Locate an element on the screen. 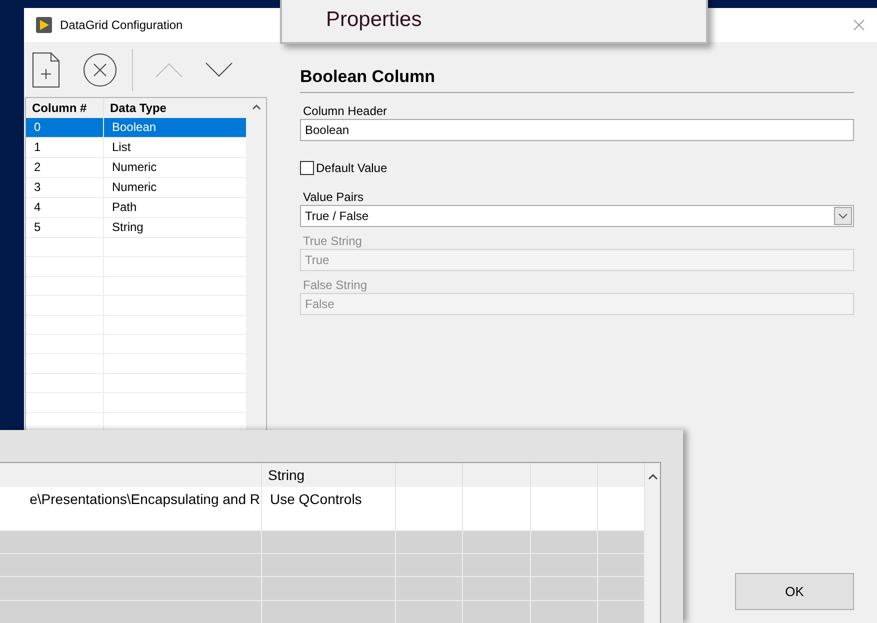 The image size is (877, 623). table-row: 5 String is located at coordinates (136, 228).